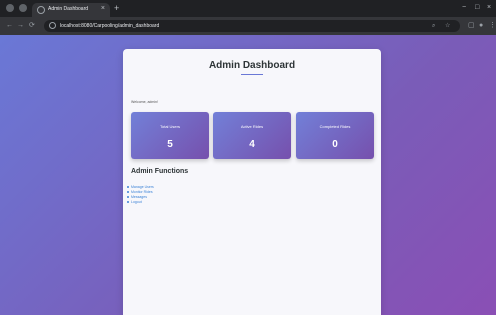  What do you see at coordinates (252, 135) in the screenshot?
I see `stat-card-active-rides: Active Rides 4` at bounding box center [252, 135].